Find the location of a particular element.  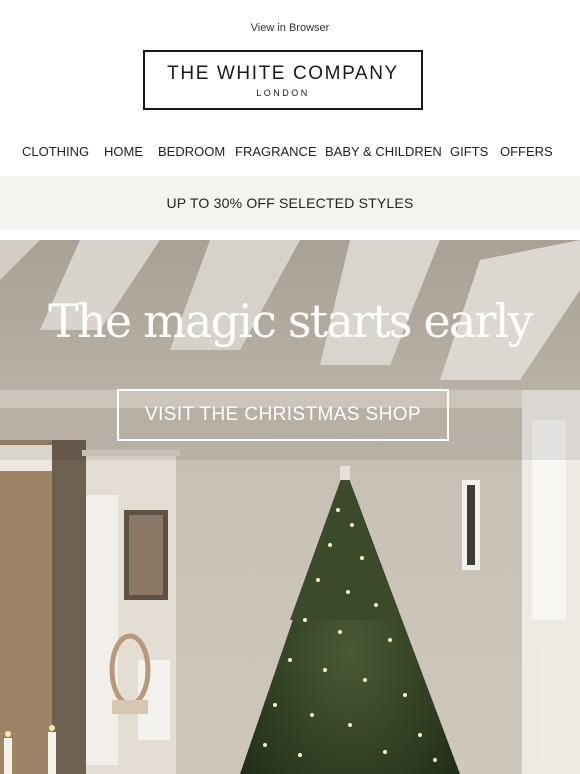

brand-logo: THE WHITE COMPANY LONDON is located at coordinates (283, 80).